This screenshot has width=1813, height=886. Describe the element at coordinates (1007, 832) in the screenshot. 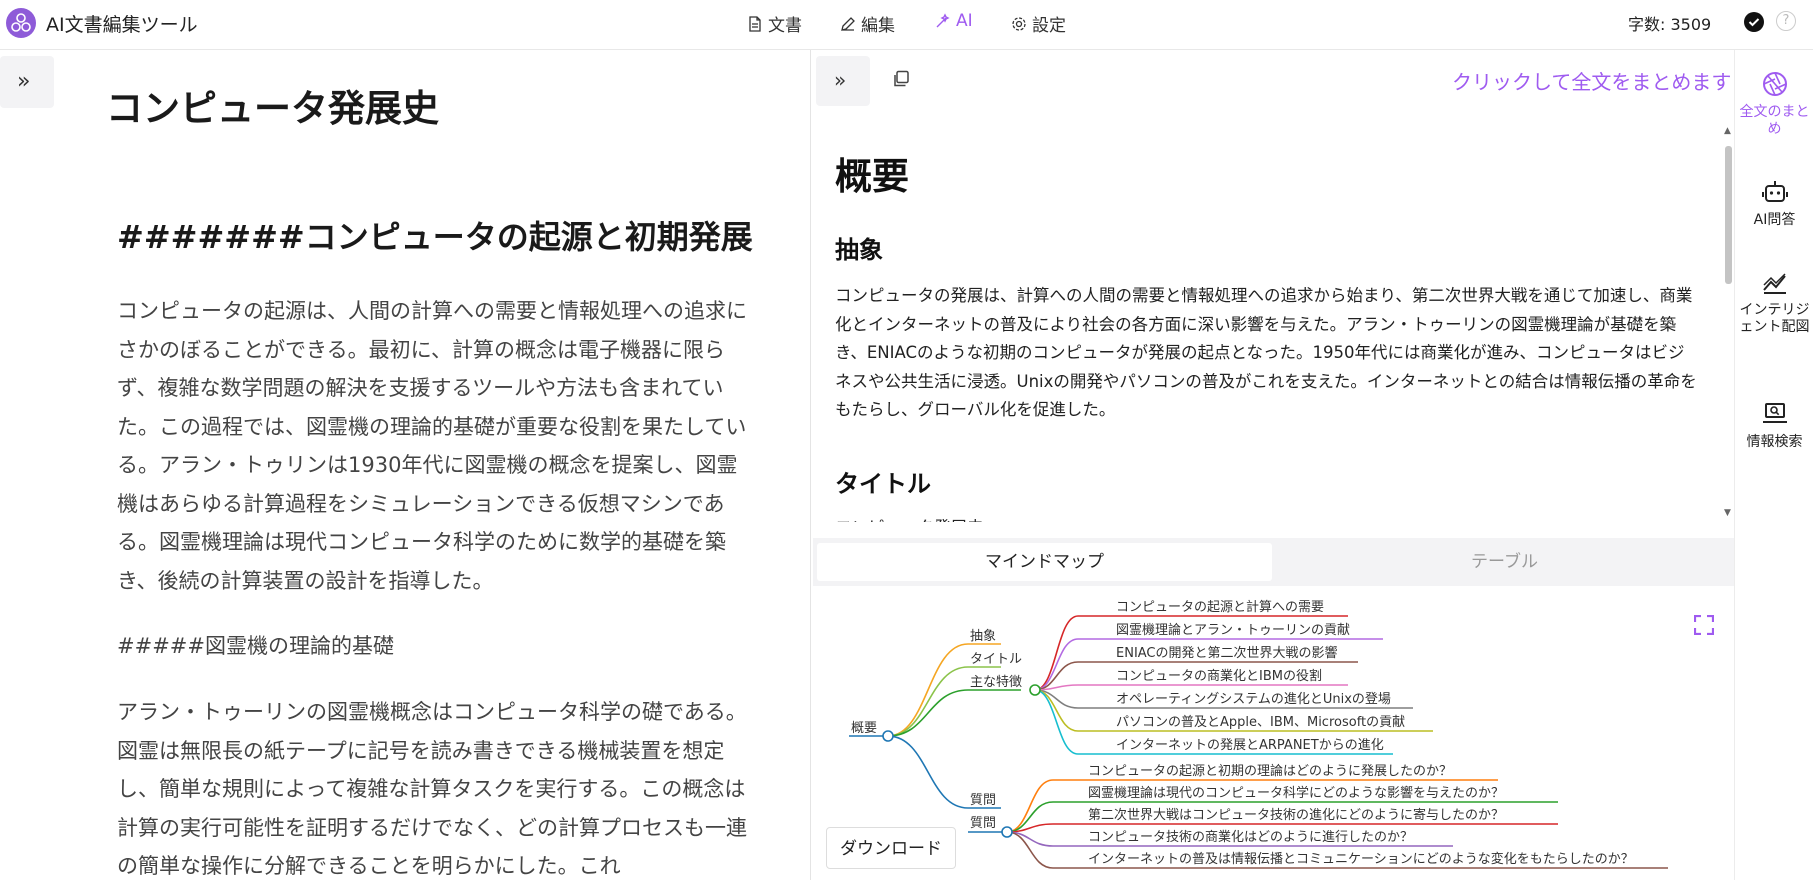

I see `mindmap-questions-dot` at that location.